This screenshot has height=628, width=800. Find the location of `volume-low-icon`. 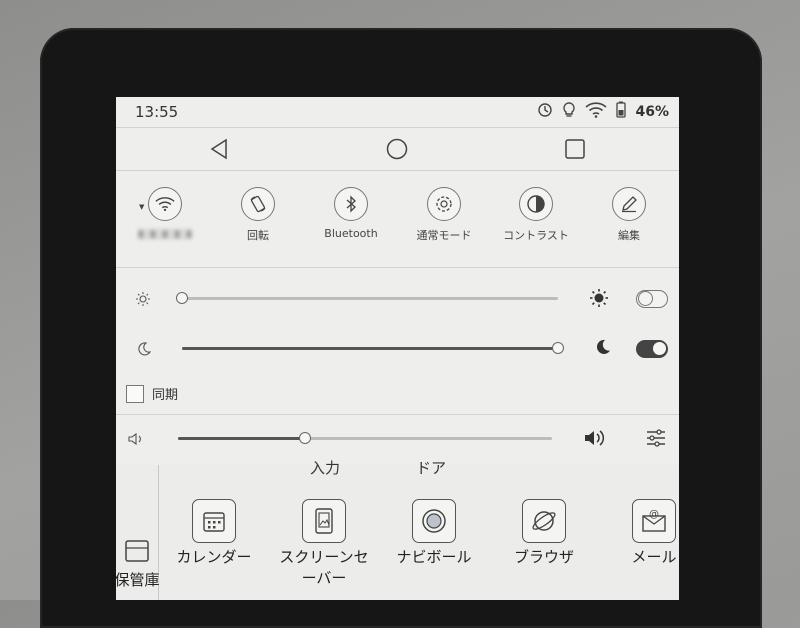

volume-low-icon is located at coordinates (136, 440).